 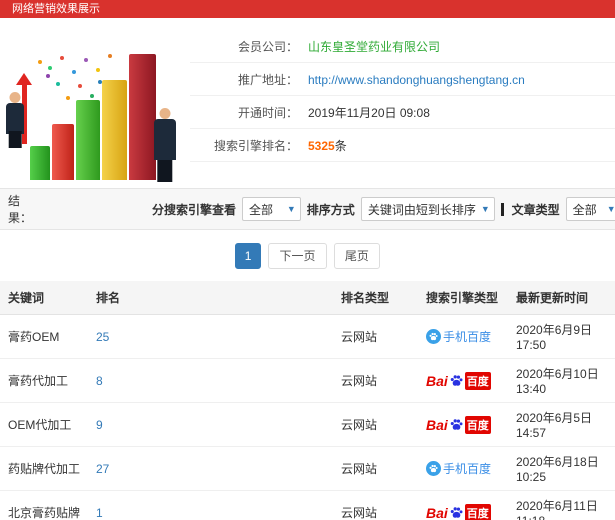 I want to click on businessman-figure-left, so click(x=15, y=120).